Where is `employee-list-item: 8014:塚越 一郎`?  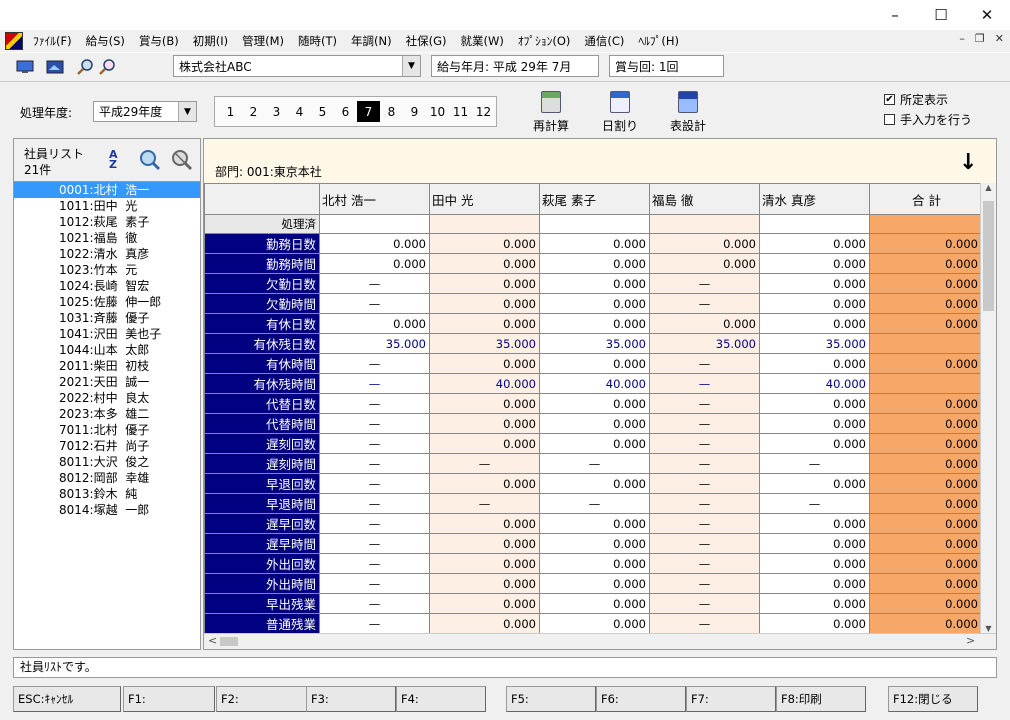
employee-list-item: 8014:塚越 一郎 is located at coordinates (107, 510).